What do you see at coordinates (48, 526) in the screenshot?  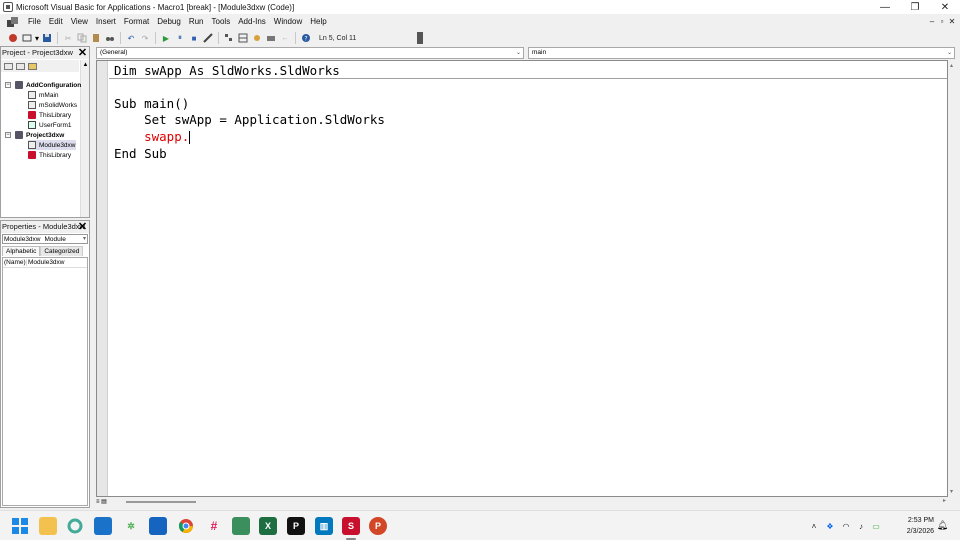 I see `file-explorer-icon` at bounding box center [48, 526].